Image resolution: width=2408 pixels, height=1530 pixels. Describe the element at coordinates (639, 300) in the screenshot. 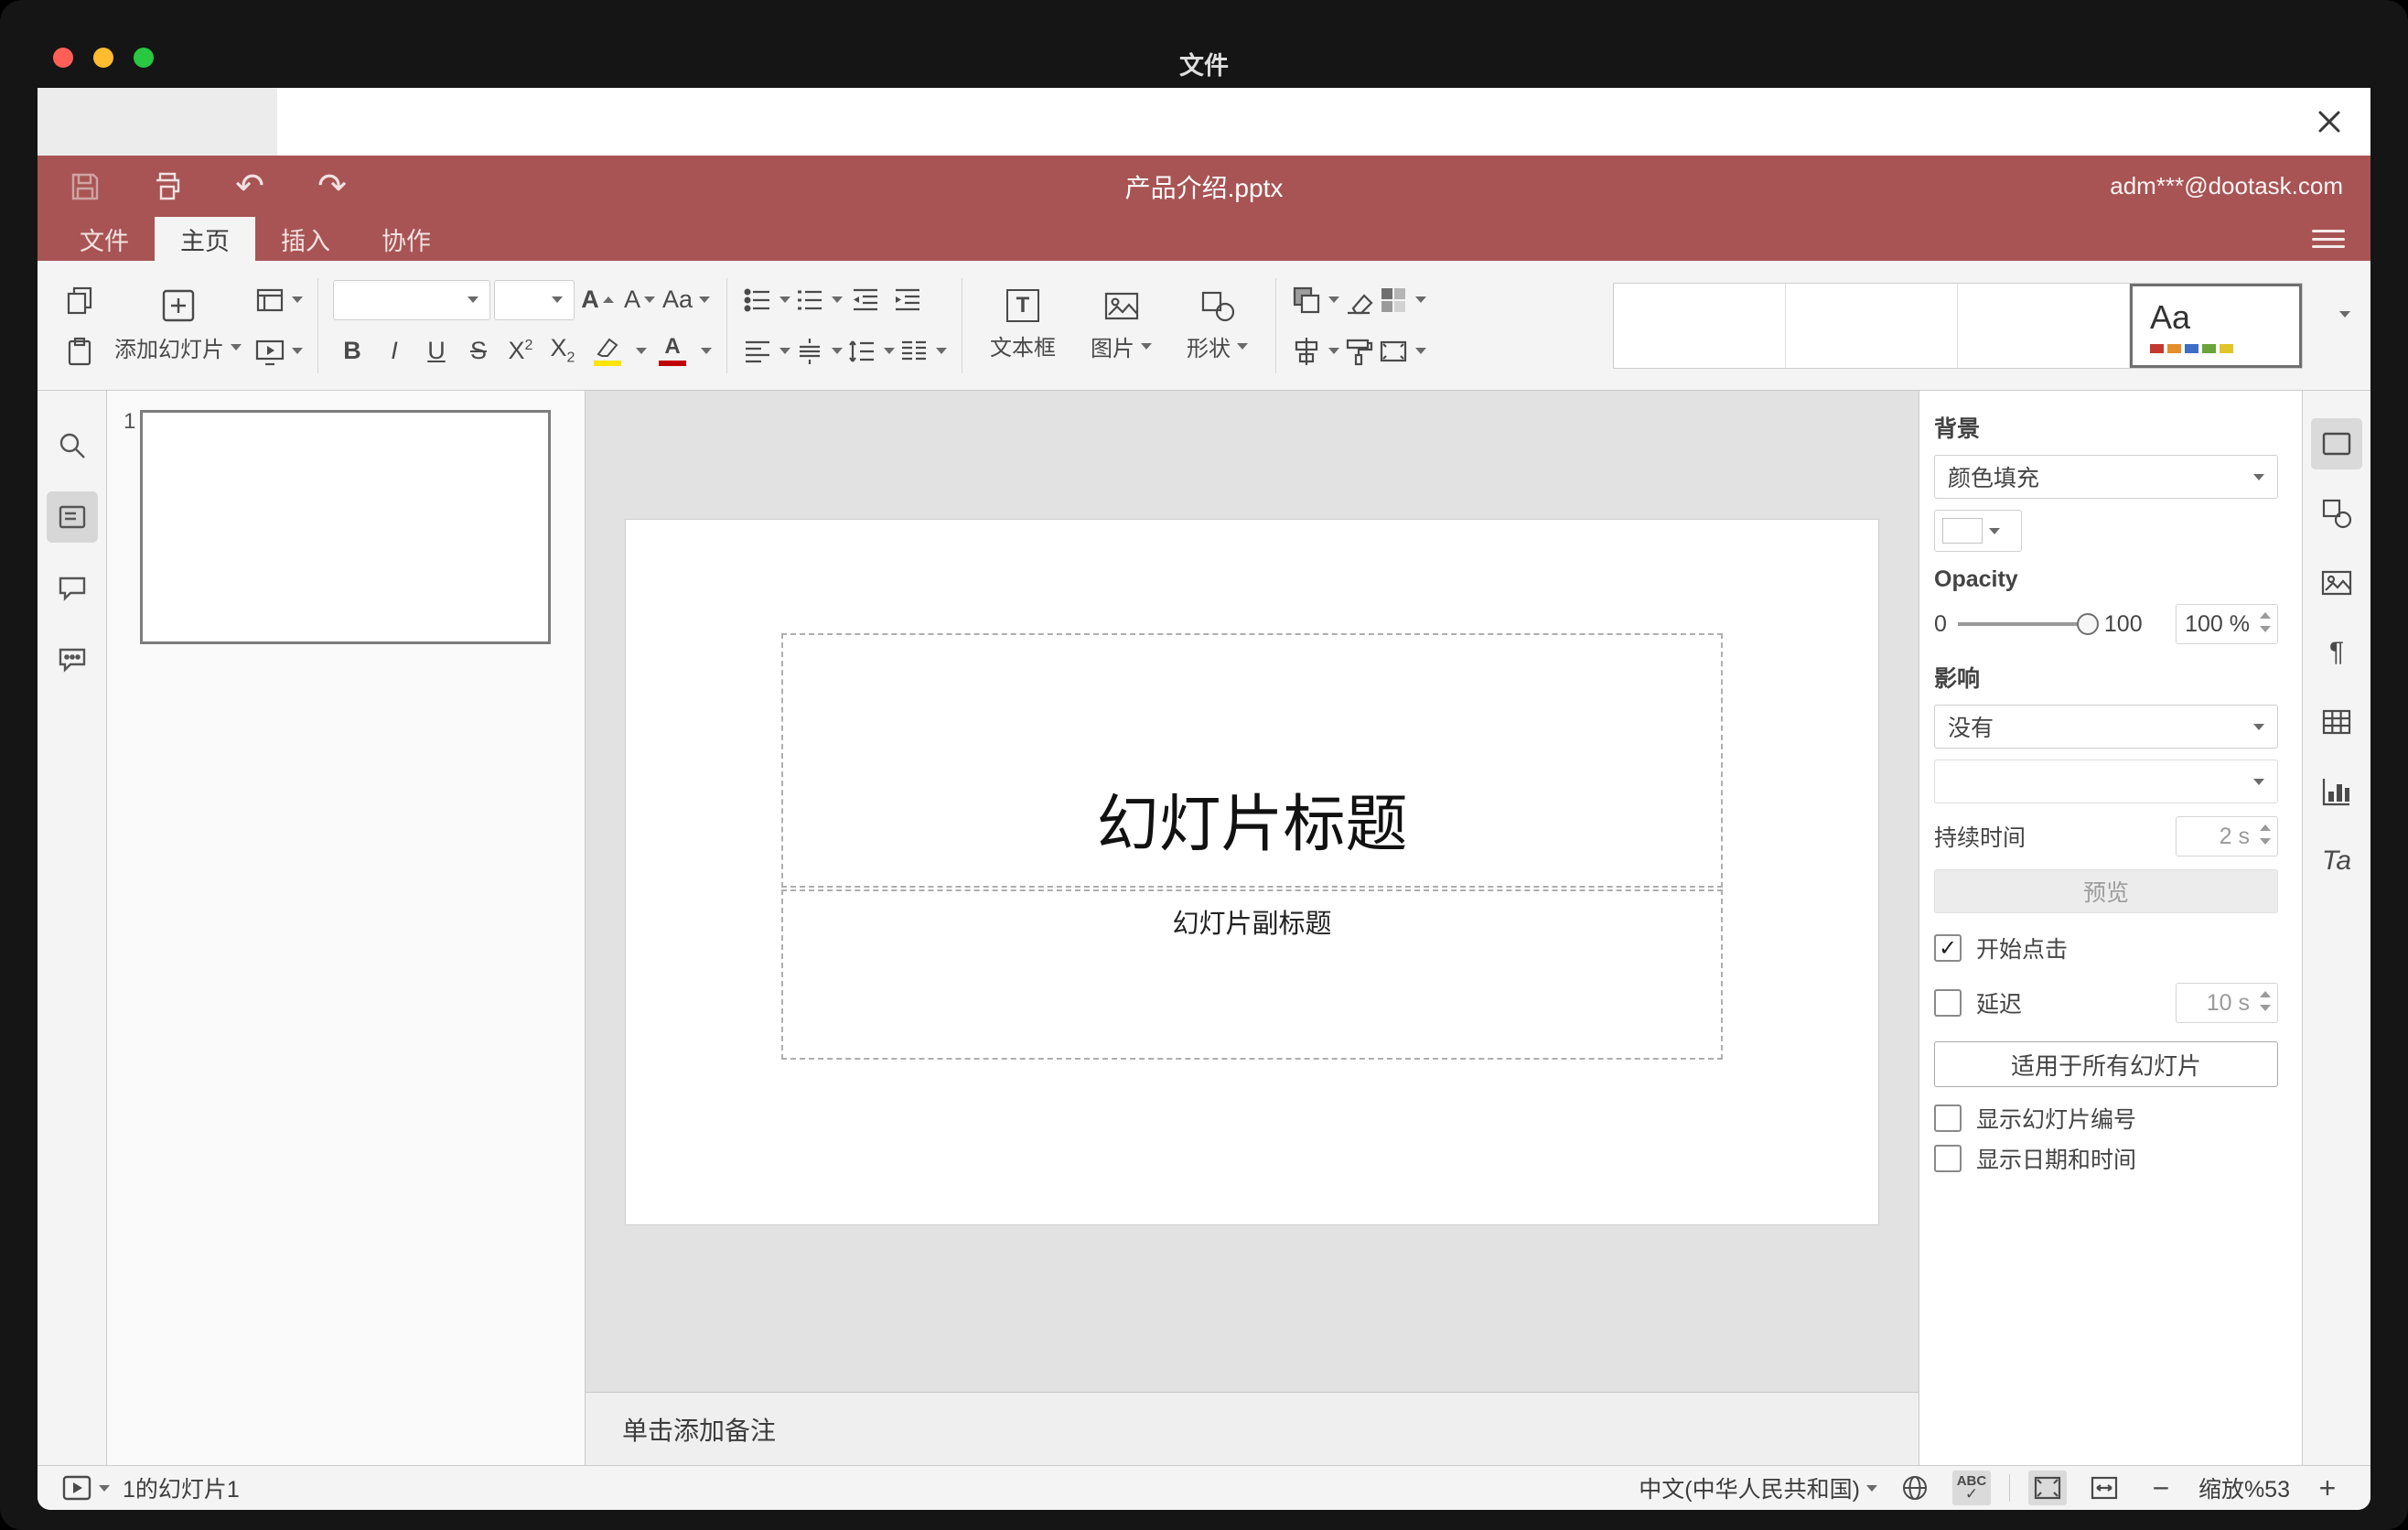

I see `decrease-font-size-button: A` at that location.